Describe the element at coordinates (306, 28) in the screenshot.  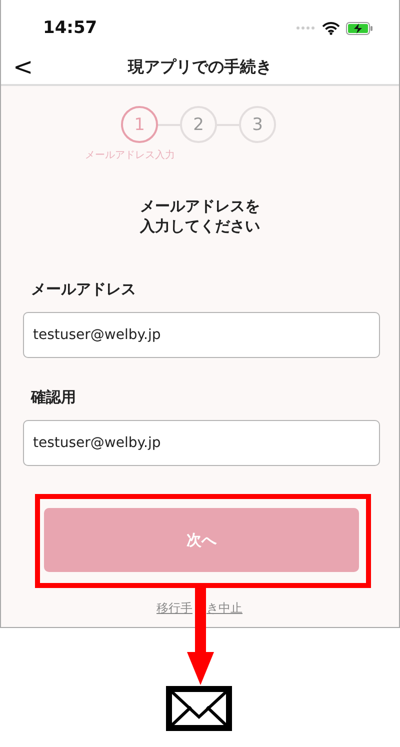
I see `signal-dots-icon` at that location.